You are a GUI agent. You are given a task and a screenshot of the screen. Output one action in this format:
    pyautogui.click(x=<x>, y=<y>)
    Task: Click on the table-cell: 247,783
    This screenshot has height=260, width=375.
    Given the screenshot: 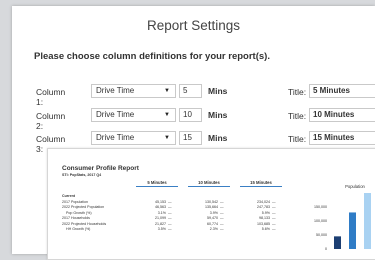 What is the action you would take?
    pyautogui.click(x=263, y=207)
    